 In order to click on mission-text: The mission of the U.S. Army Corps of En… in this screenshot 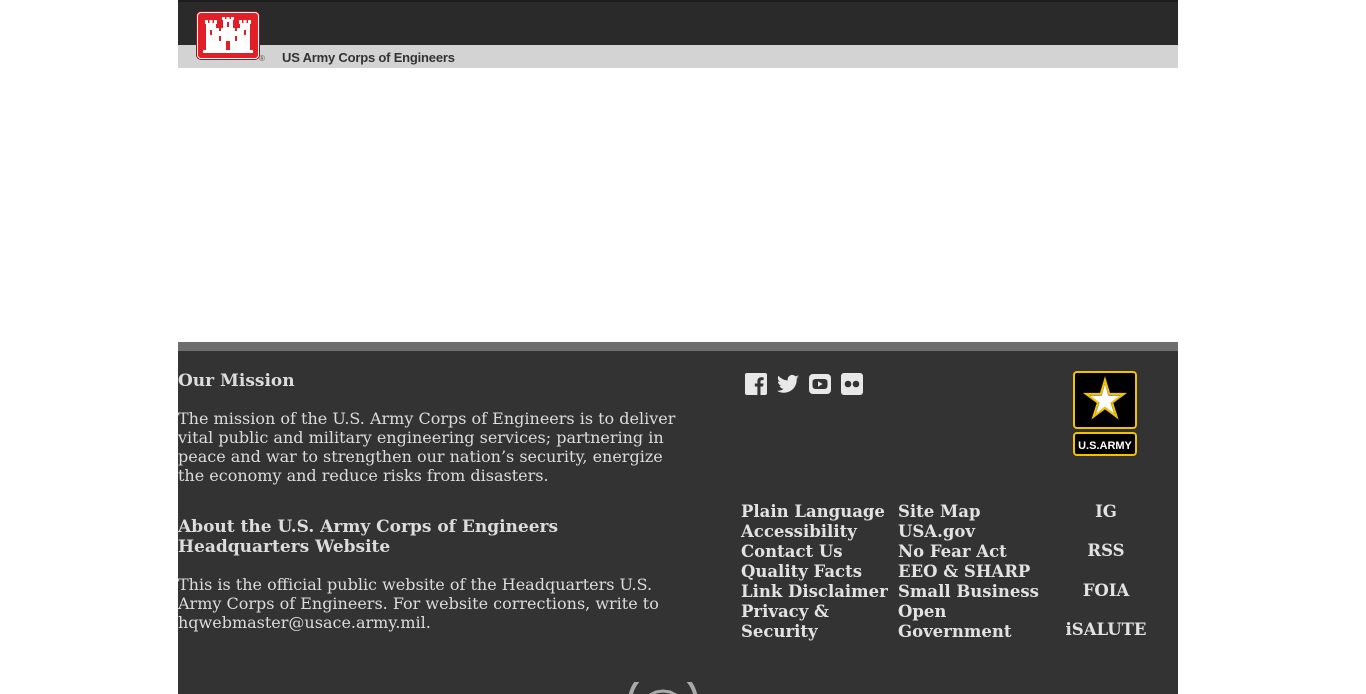, I will do `click(427, 447)`.